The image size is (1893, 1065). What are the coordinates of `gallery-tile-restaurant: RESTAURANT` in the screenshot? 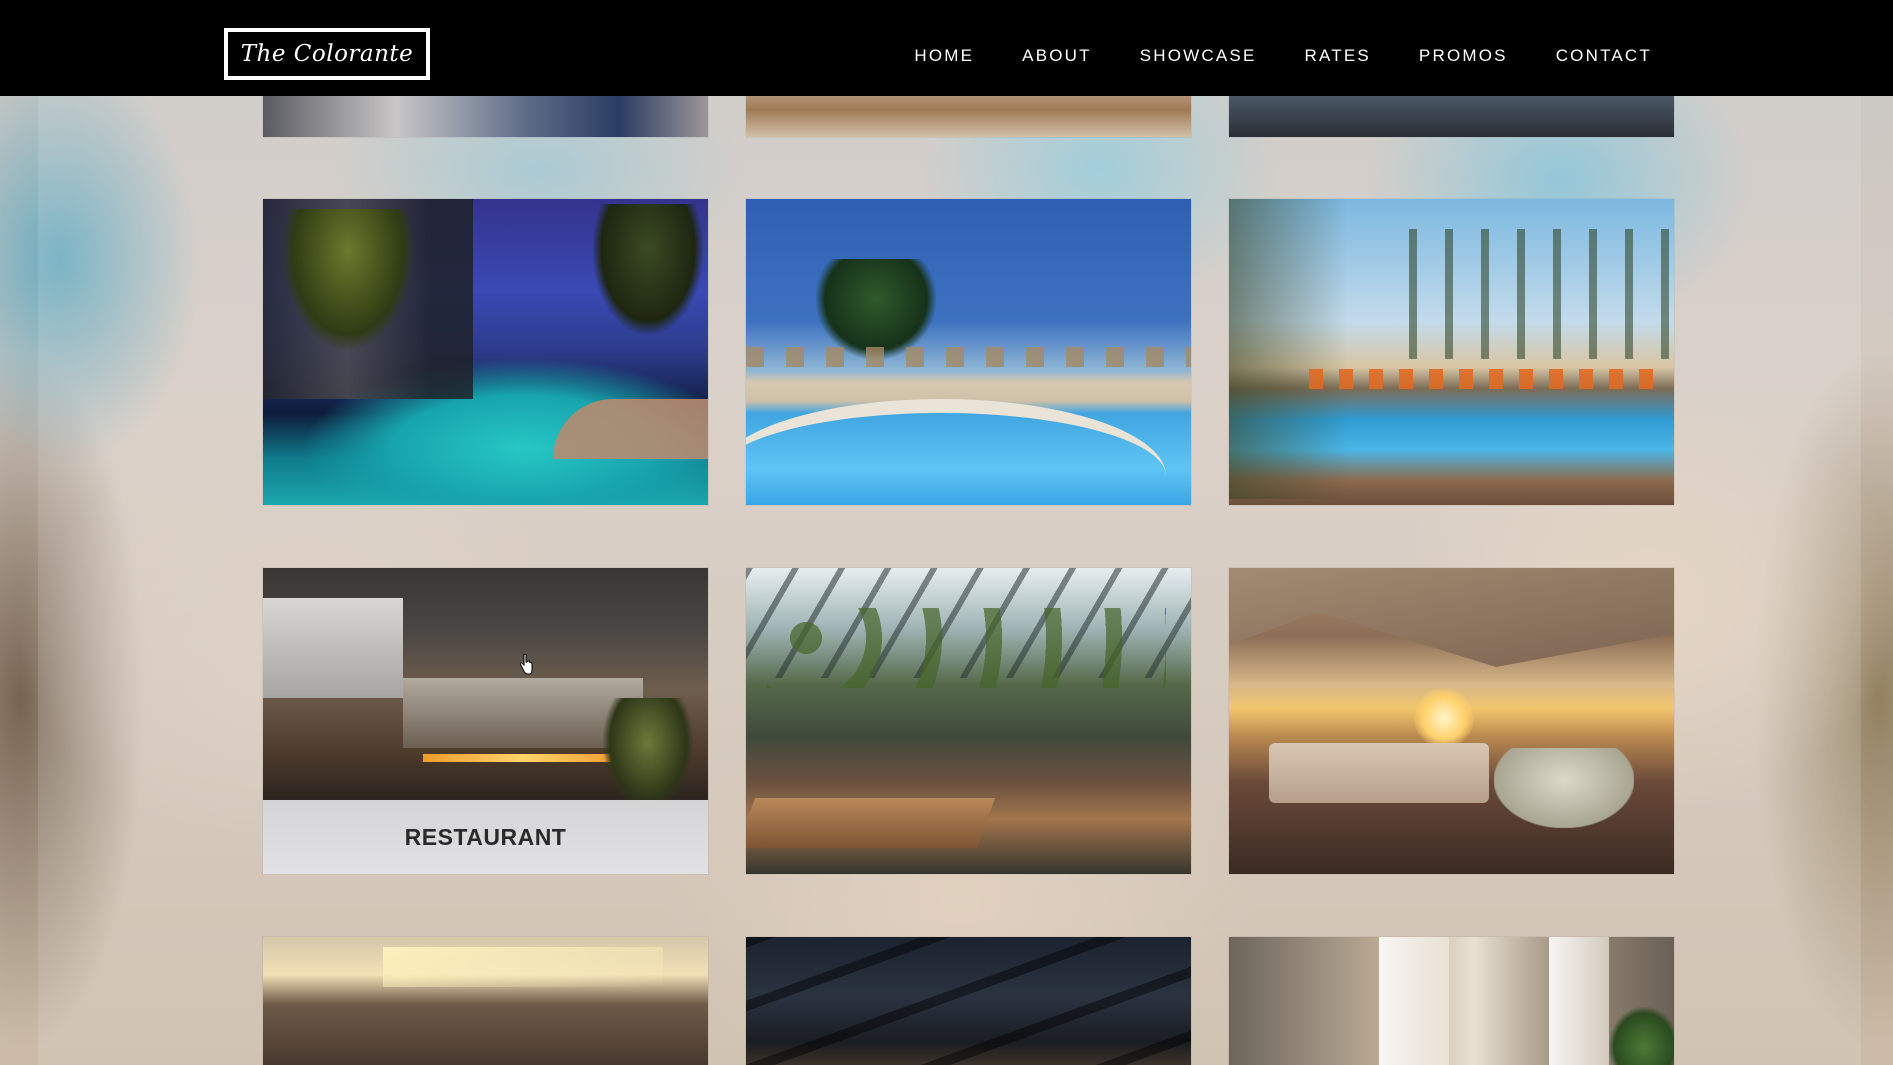 It's located at (485, 721).